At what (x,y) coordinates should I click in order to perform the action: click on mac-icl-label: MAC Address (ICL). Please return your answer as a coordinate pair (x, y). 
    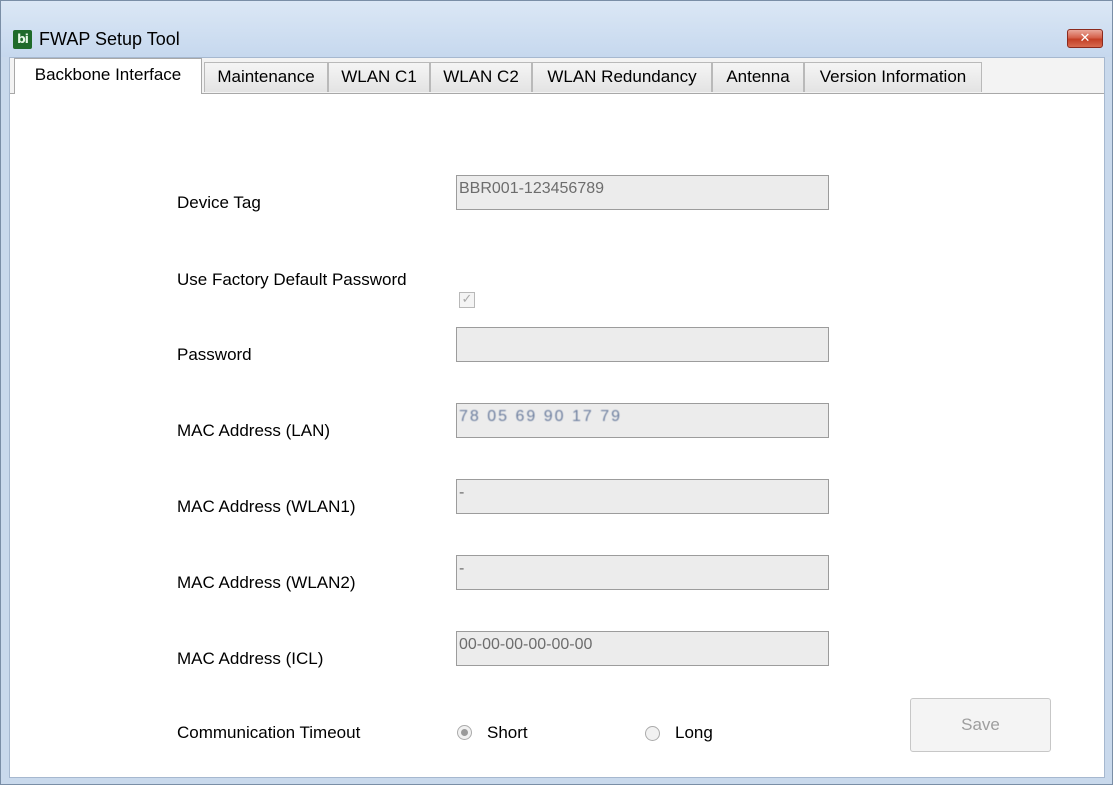
    Looking at the image, I should click on (250, 658).